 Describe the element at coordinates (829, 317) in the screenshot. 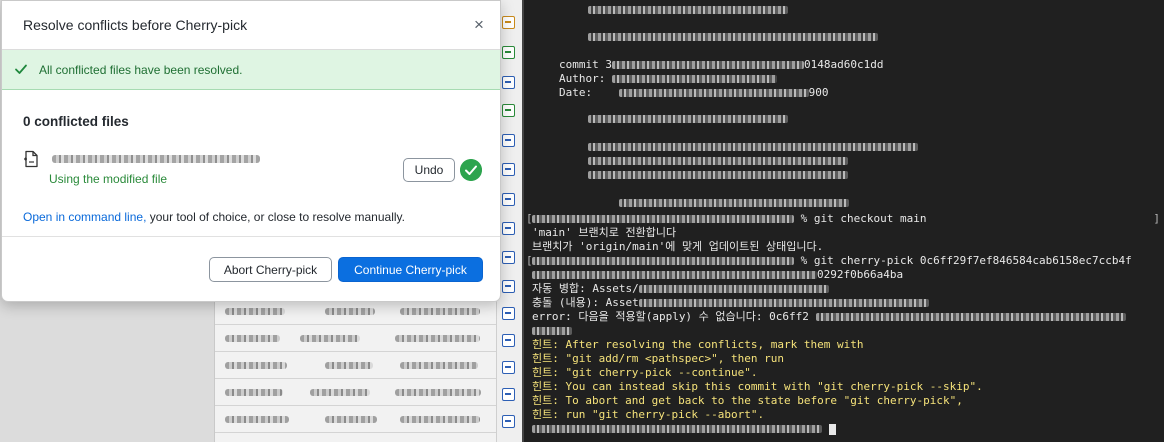

I see `error-line: error: 다음을 적용할(apply) 수 없습니다: 0c6ff2` at that location.